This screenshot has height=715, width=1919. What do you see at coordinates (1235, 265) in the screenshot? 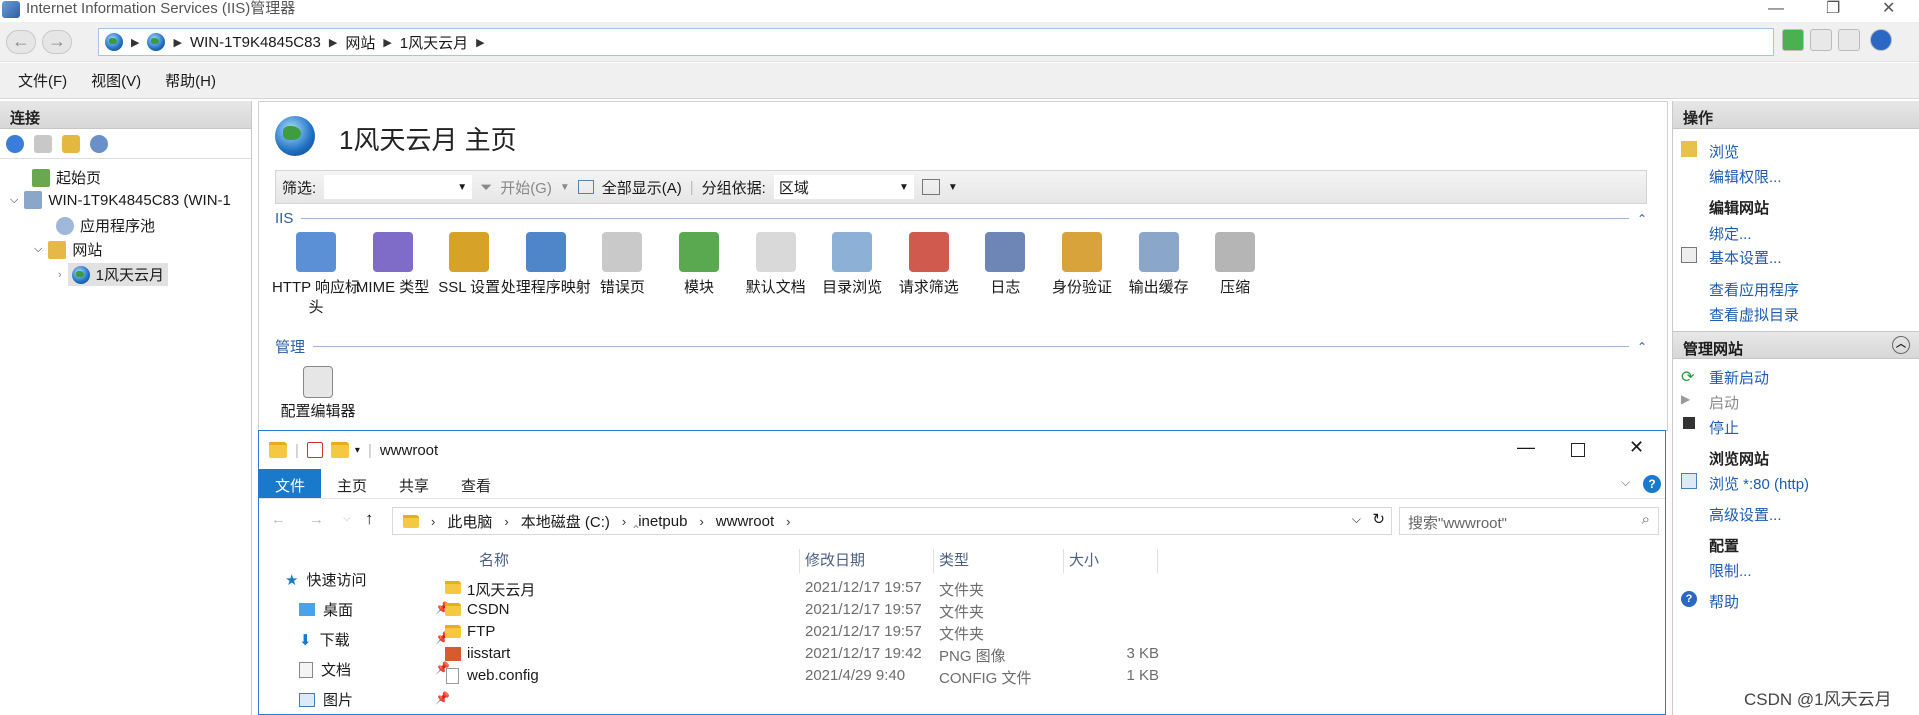
I see `feature-compression: 压缩` at bounding box center [1235, 265].